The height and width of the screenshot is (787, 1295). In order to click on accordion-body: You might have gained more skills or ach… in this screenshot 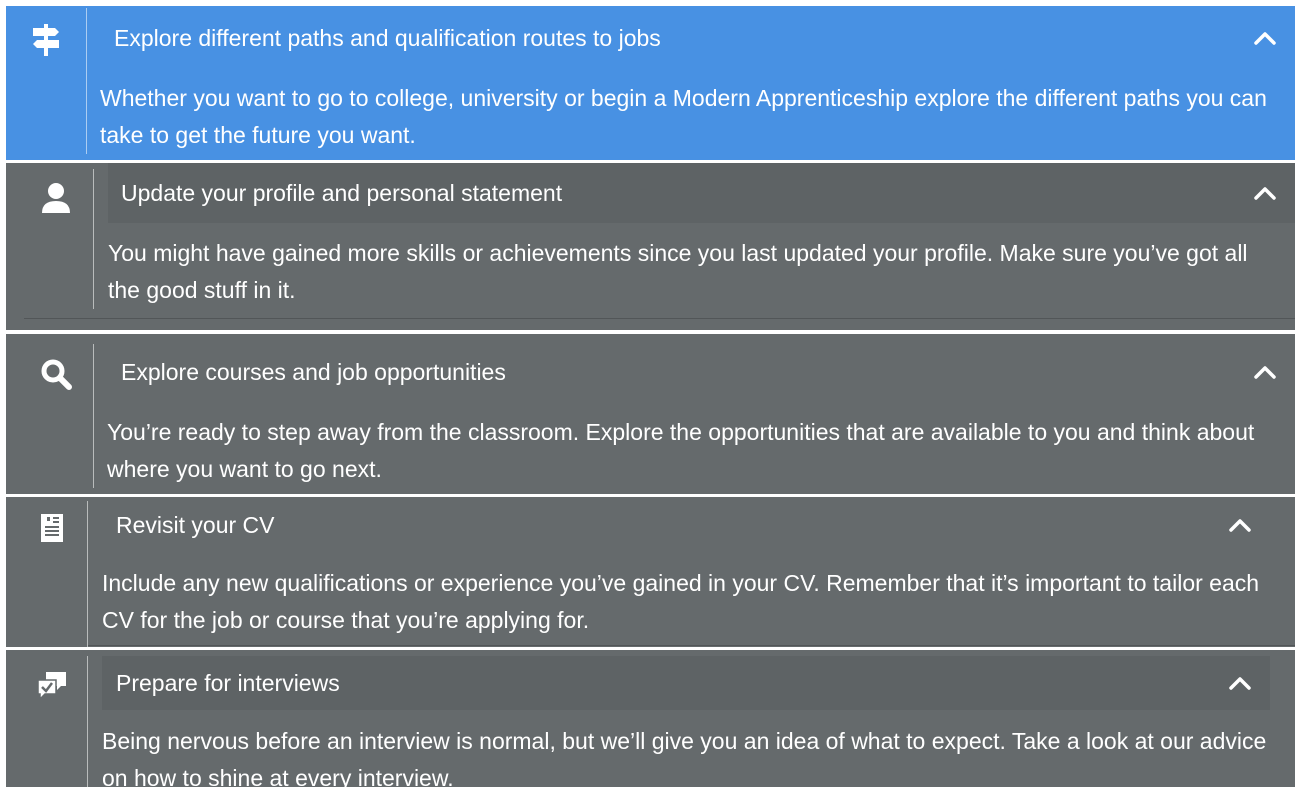, I will do `click(678, 271)`.